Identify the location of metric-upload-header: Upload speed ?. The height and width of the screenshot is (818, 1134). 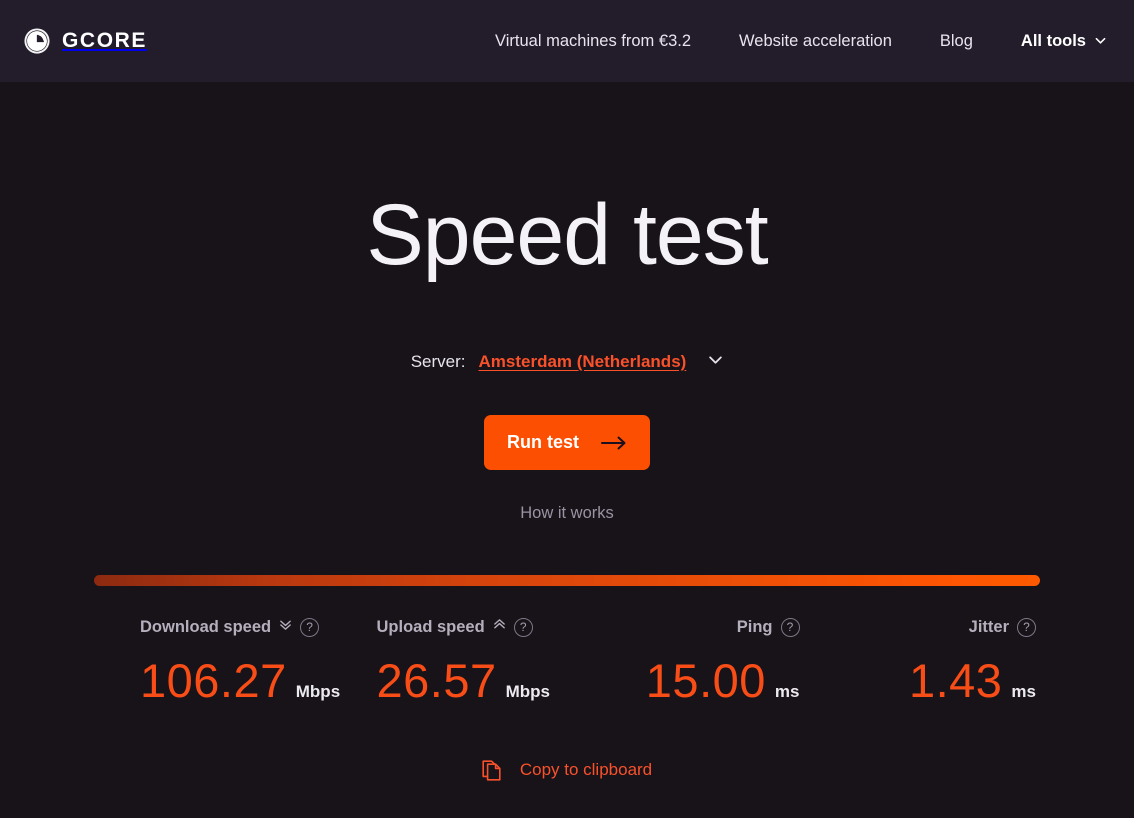
(449, 627).